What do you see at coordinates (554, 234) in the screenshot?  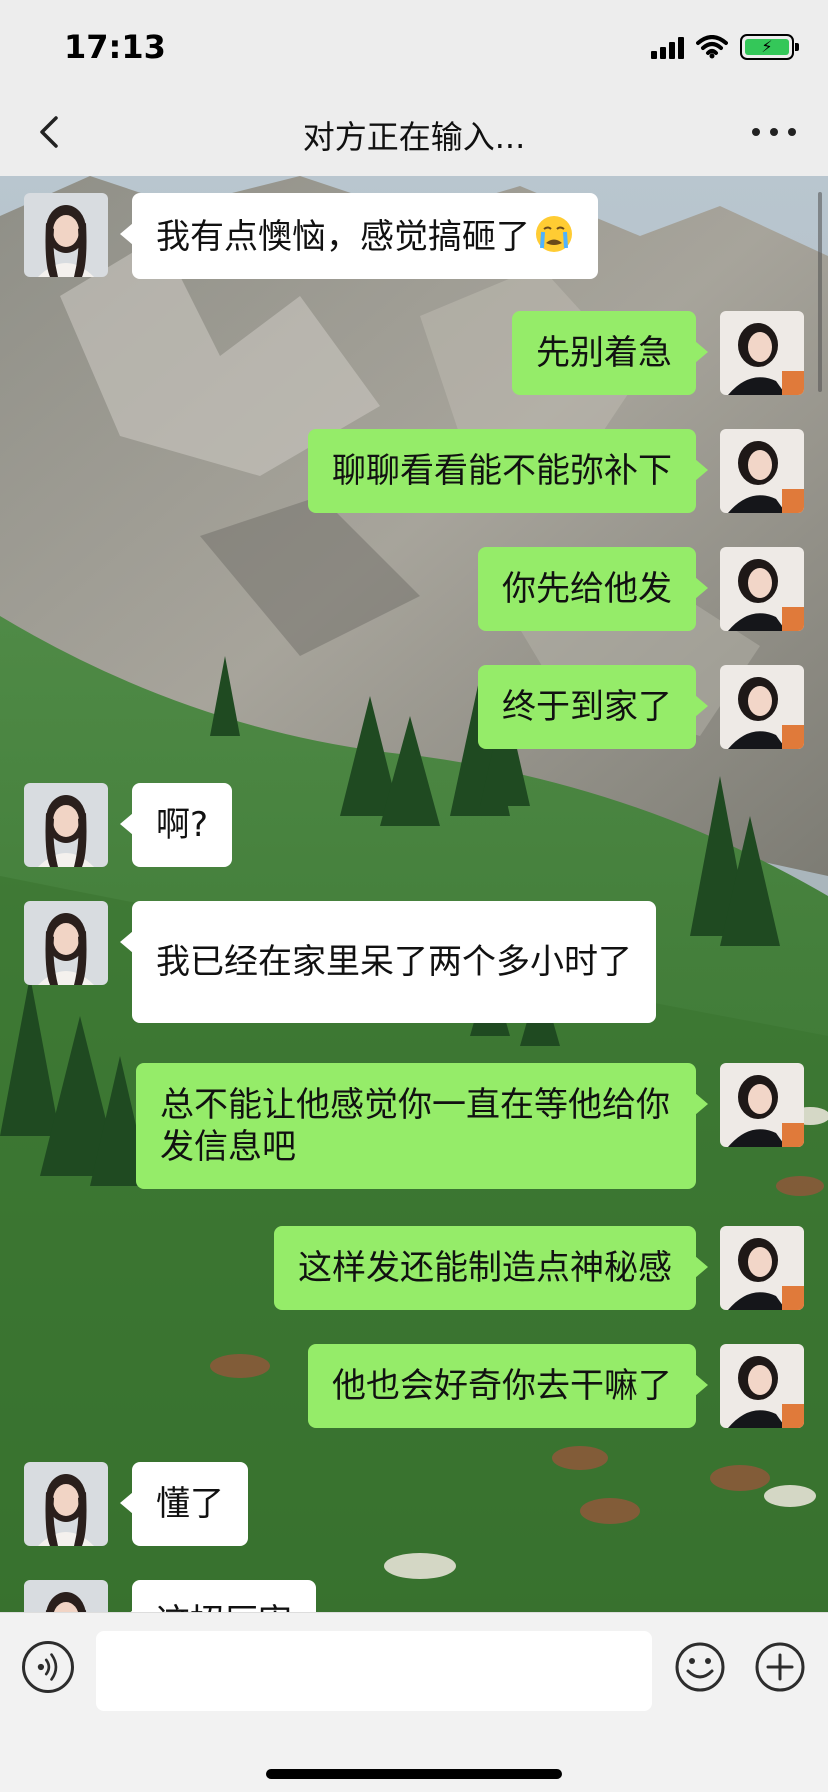 I see `crying-face-emoji` at bounding box center [554, 234].